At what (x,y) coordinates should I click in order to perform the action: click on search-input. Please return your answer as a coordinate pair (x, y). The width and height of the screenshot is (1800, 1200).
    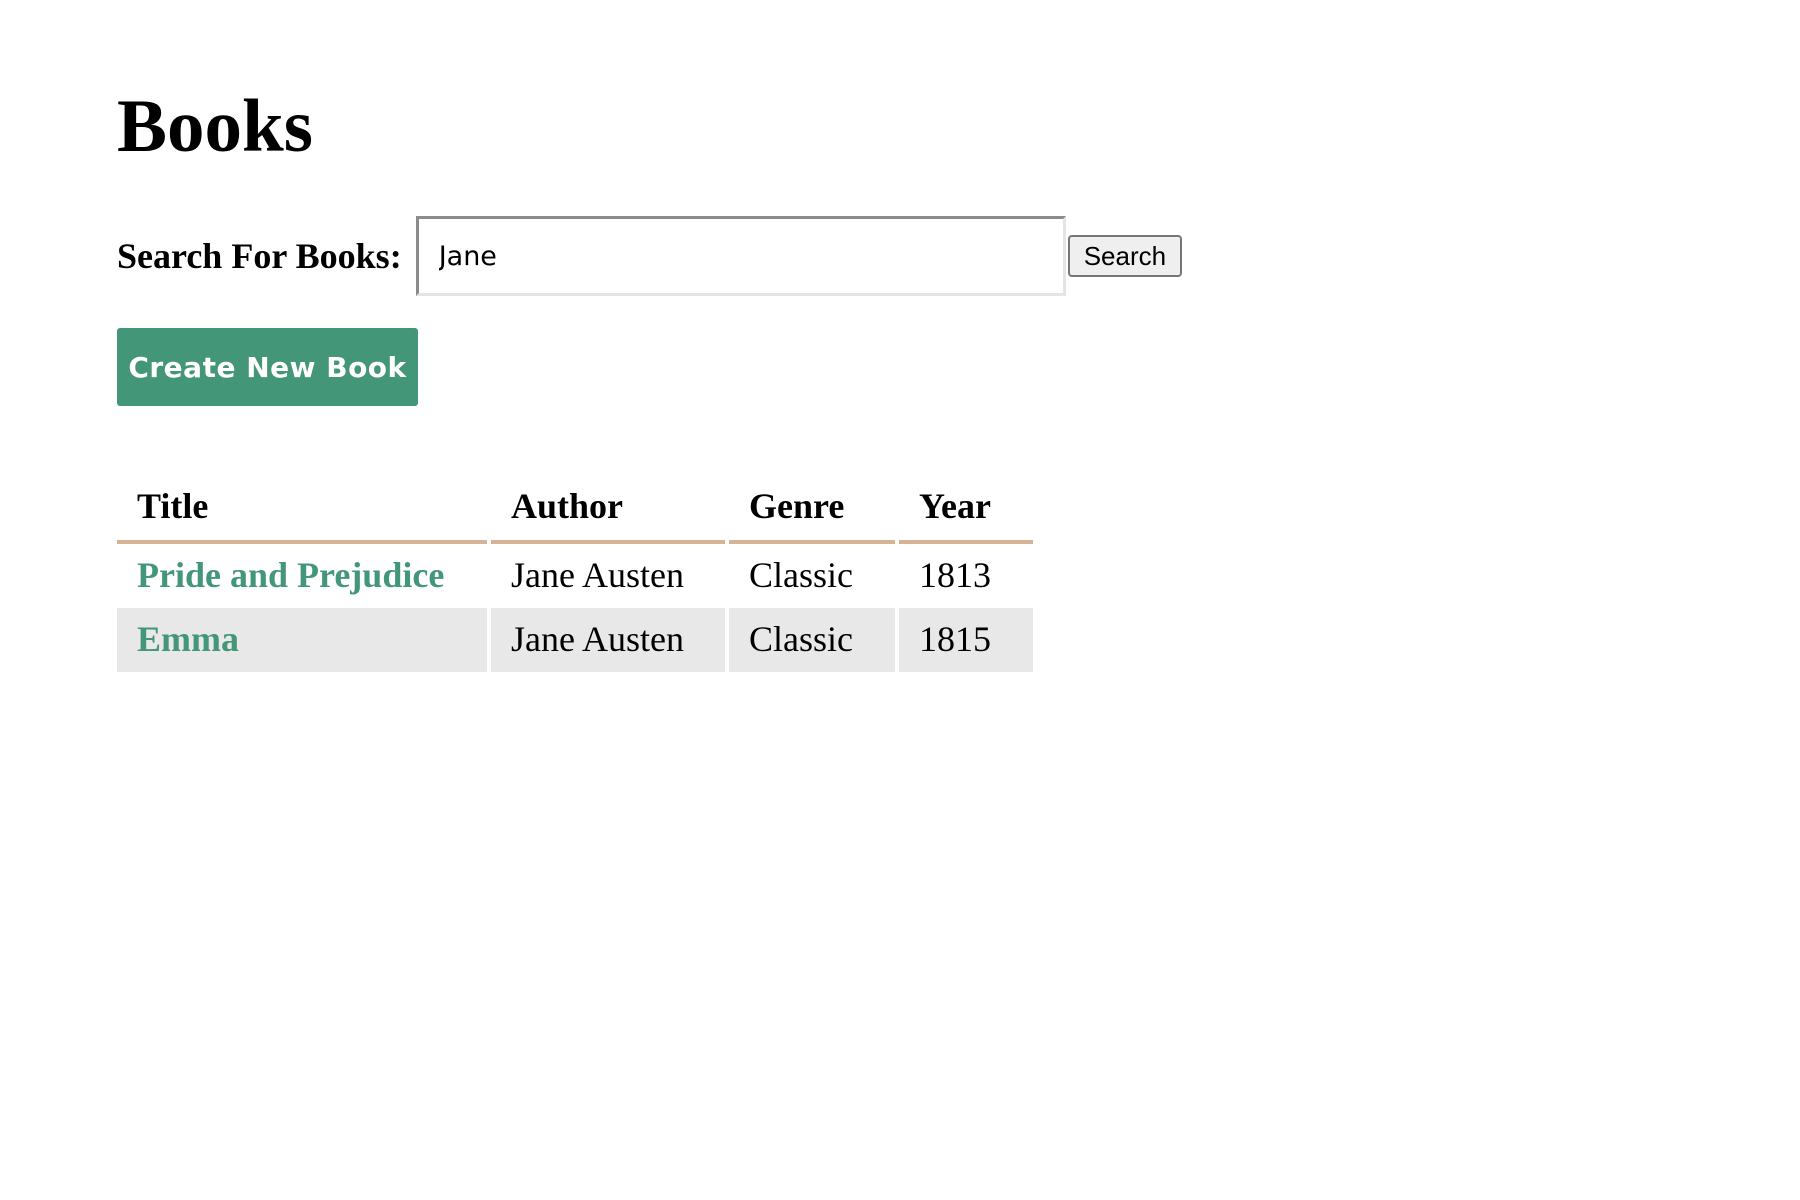
    Looking at the image, I should click on (740, 256).